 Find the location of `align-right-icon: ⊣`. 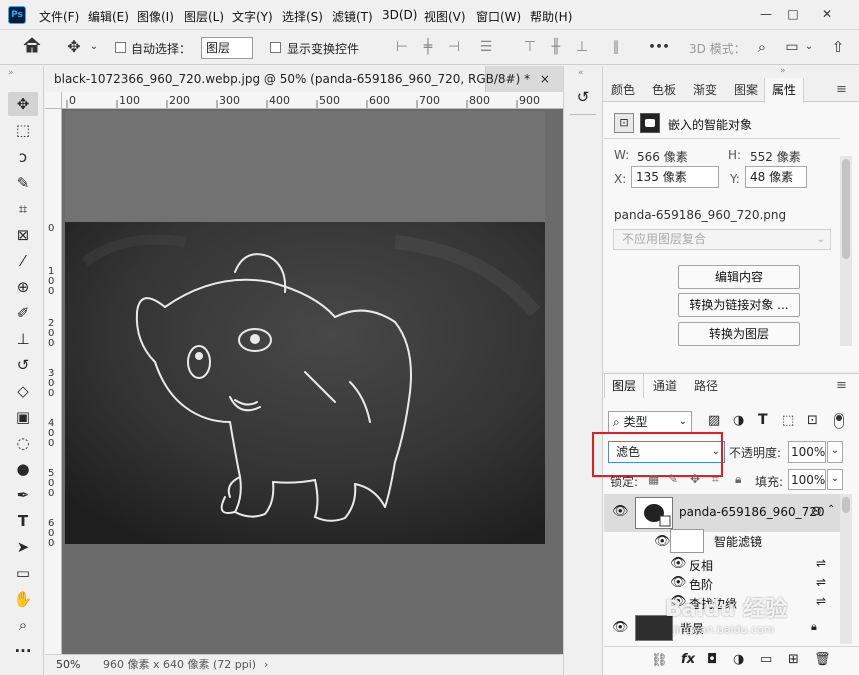

align-right-icon: ⊣ is located at coordinates (454, 47).